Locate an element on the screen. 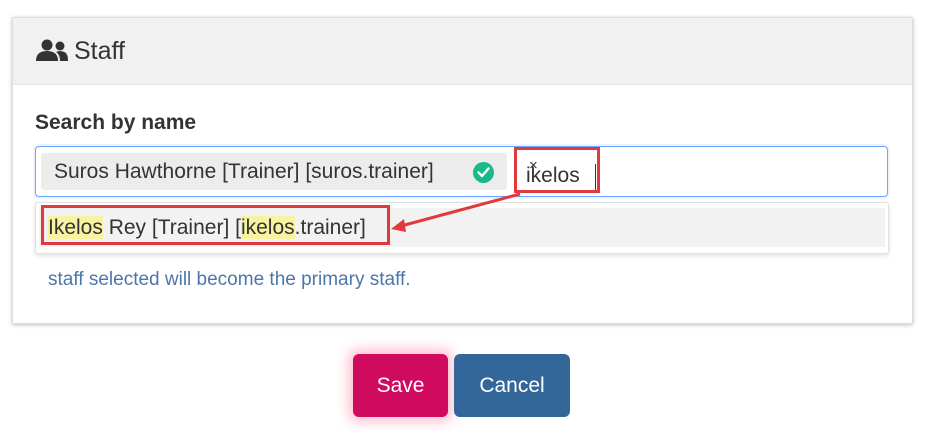 The height and width of the screenshot is (433, 931). annotation-box-option is located at coordinates (215, 225).